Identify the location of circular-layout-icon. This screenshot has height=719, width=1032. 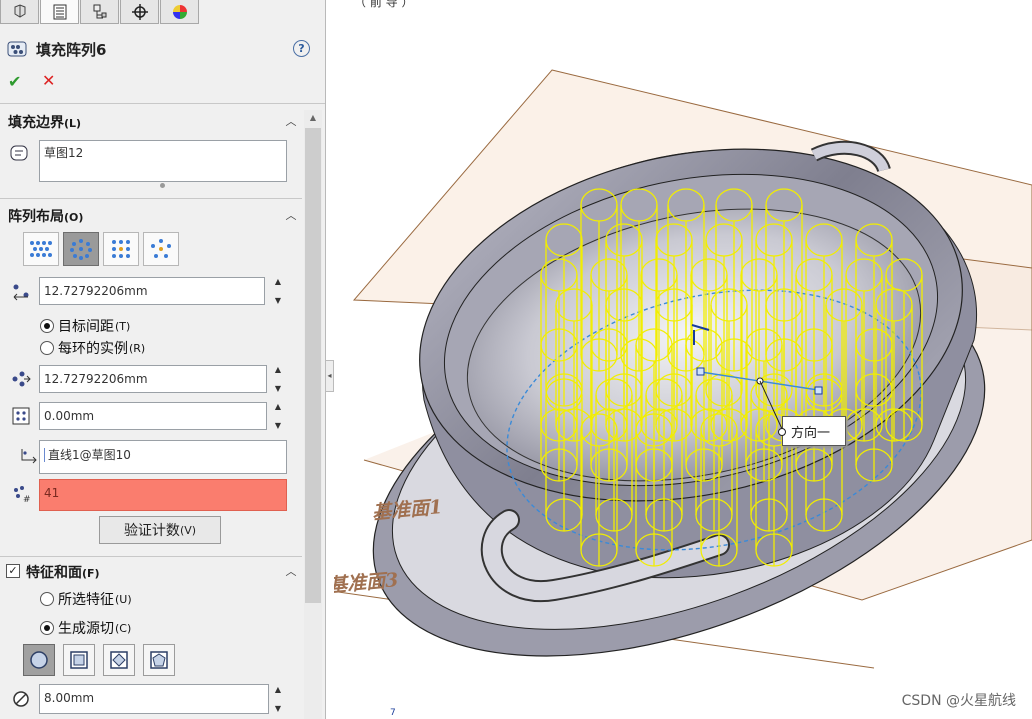
(81, 249).